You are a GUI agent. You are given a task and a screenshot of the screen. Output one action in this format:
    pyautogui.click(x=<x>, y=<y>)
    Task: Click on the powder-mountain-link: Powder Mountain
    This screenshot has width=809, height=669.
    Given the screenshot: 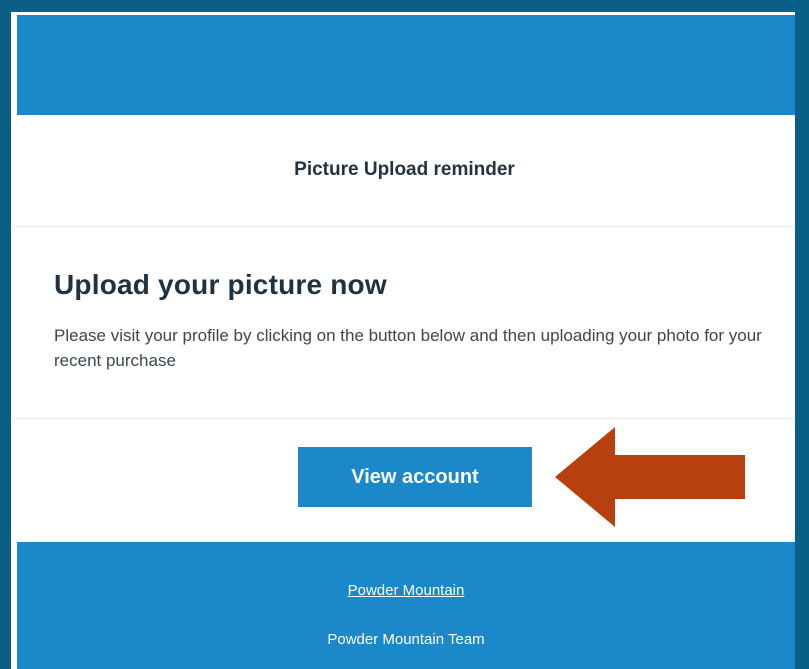 What is the action you would take?
    pyautogui.click(x=406, y=590)
    